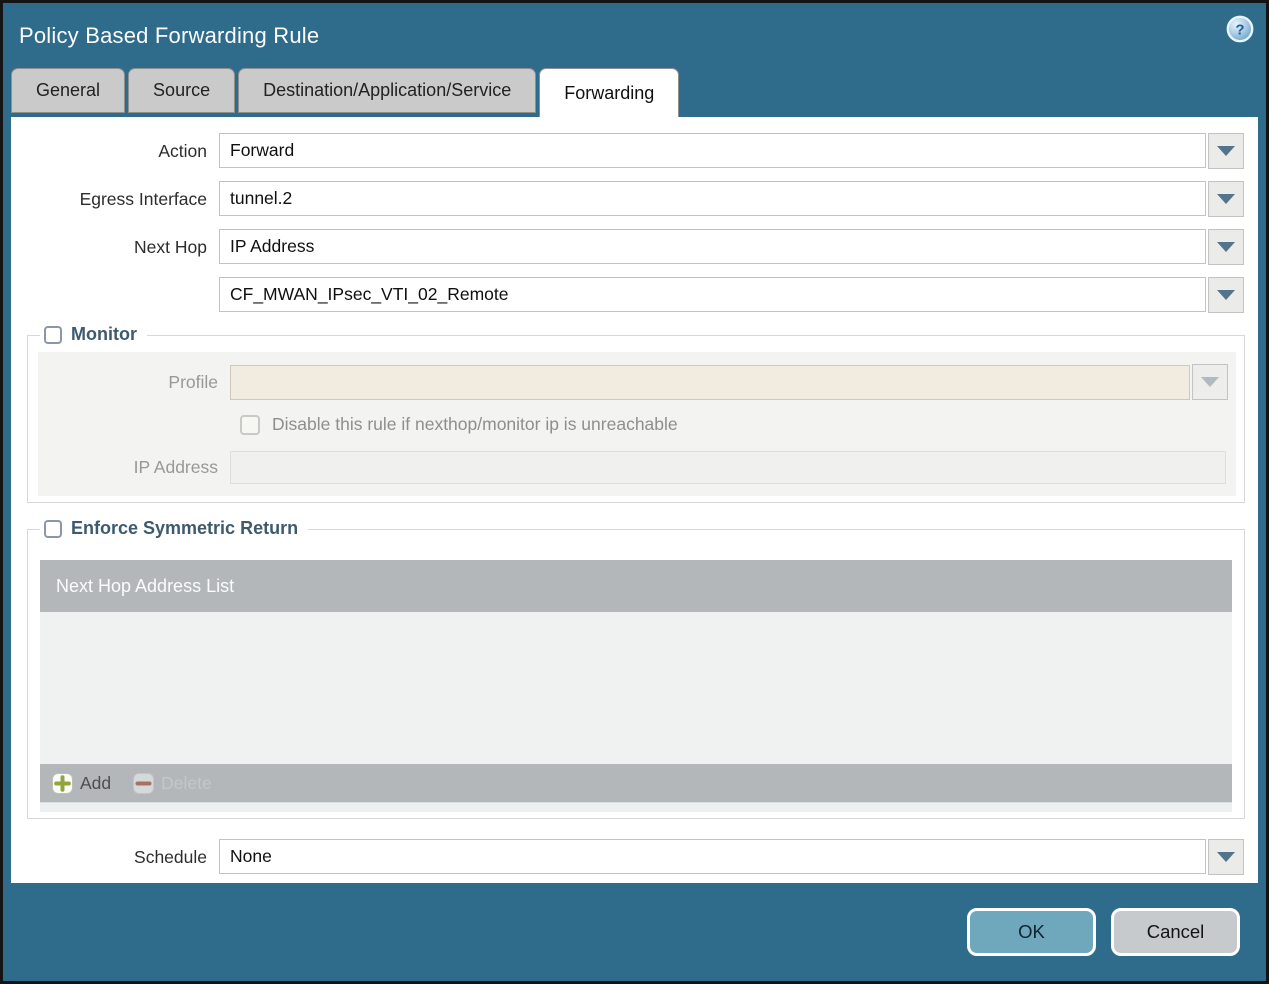 The image size is (1269, 984). Describe the element at coordinates (636, 783) in the screenshot. I see `next-hop-address-list-toolbar: Add Delete` at that location.